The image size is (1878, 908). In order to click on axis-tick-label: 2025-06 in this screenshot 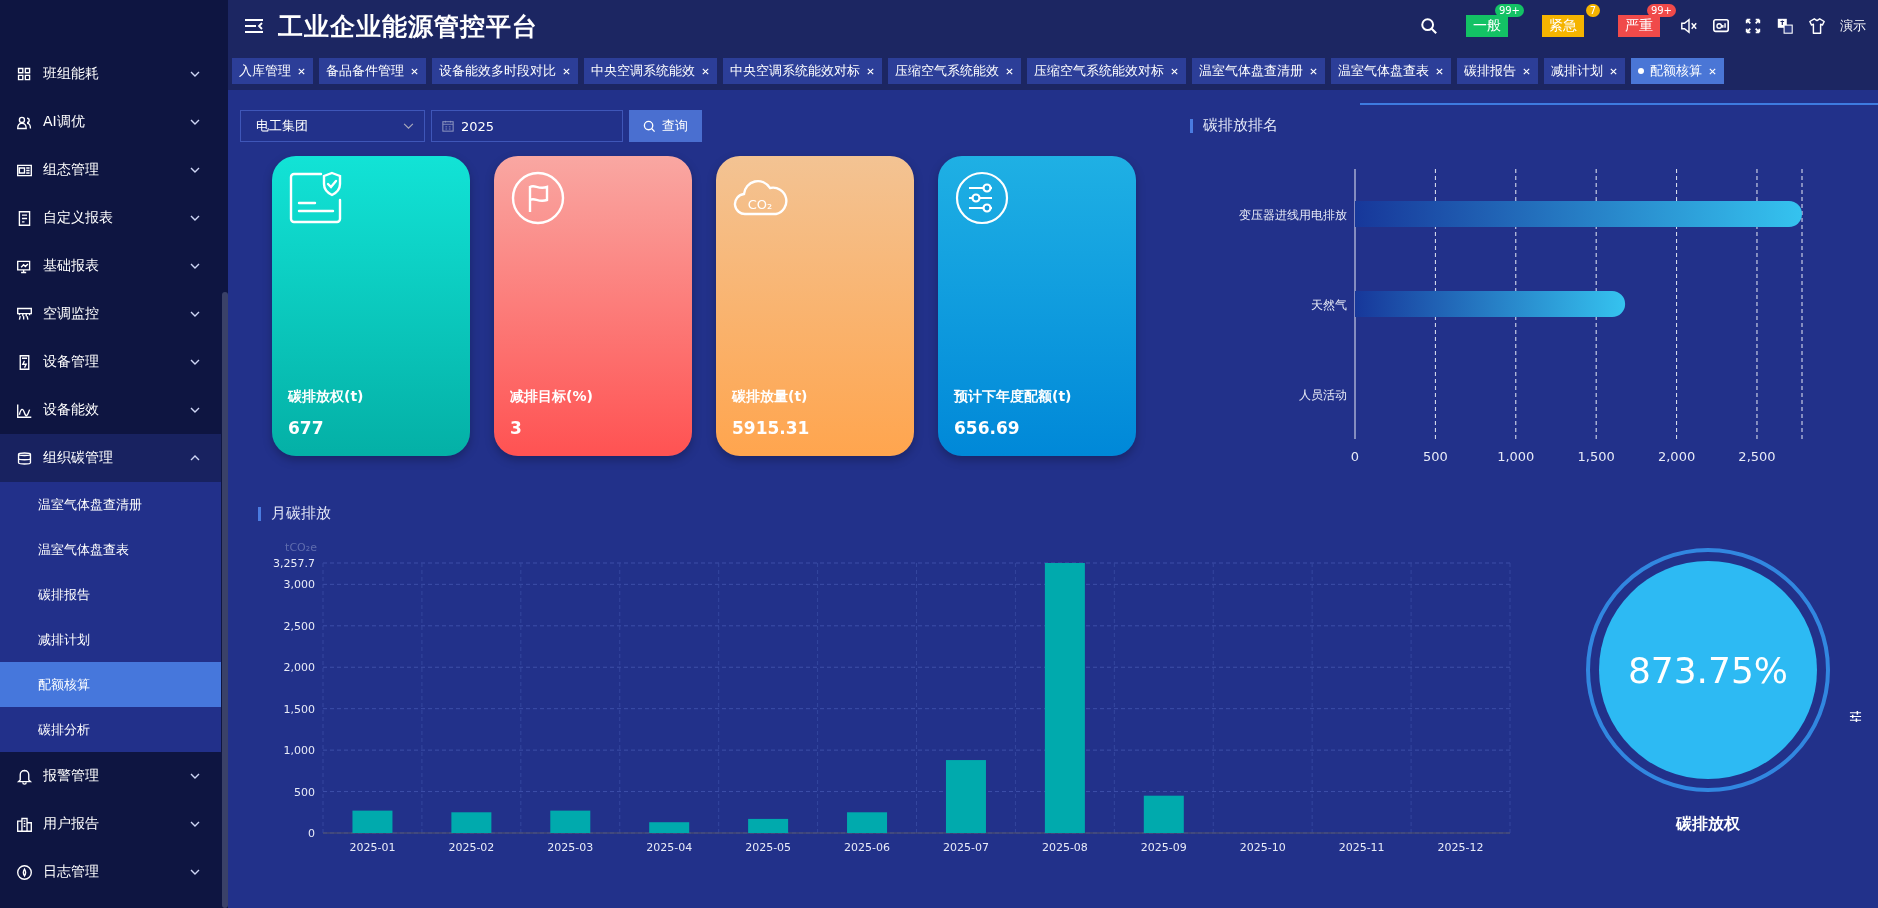, I will do `click(867, 847)`.